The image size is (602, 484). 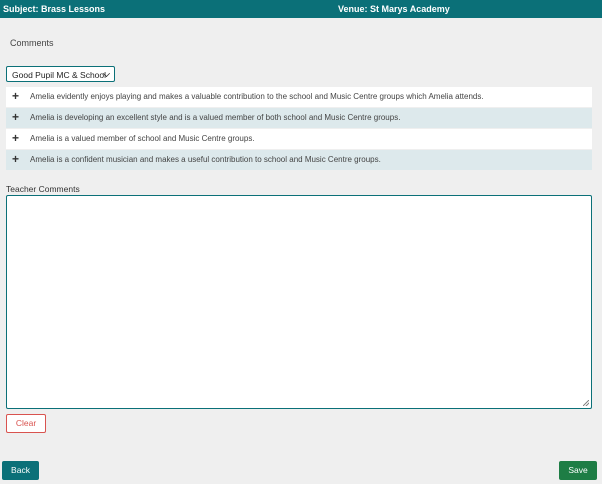 I want to click on subject-label: Subject: Brass Lessons, so click(x=54, y=9).